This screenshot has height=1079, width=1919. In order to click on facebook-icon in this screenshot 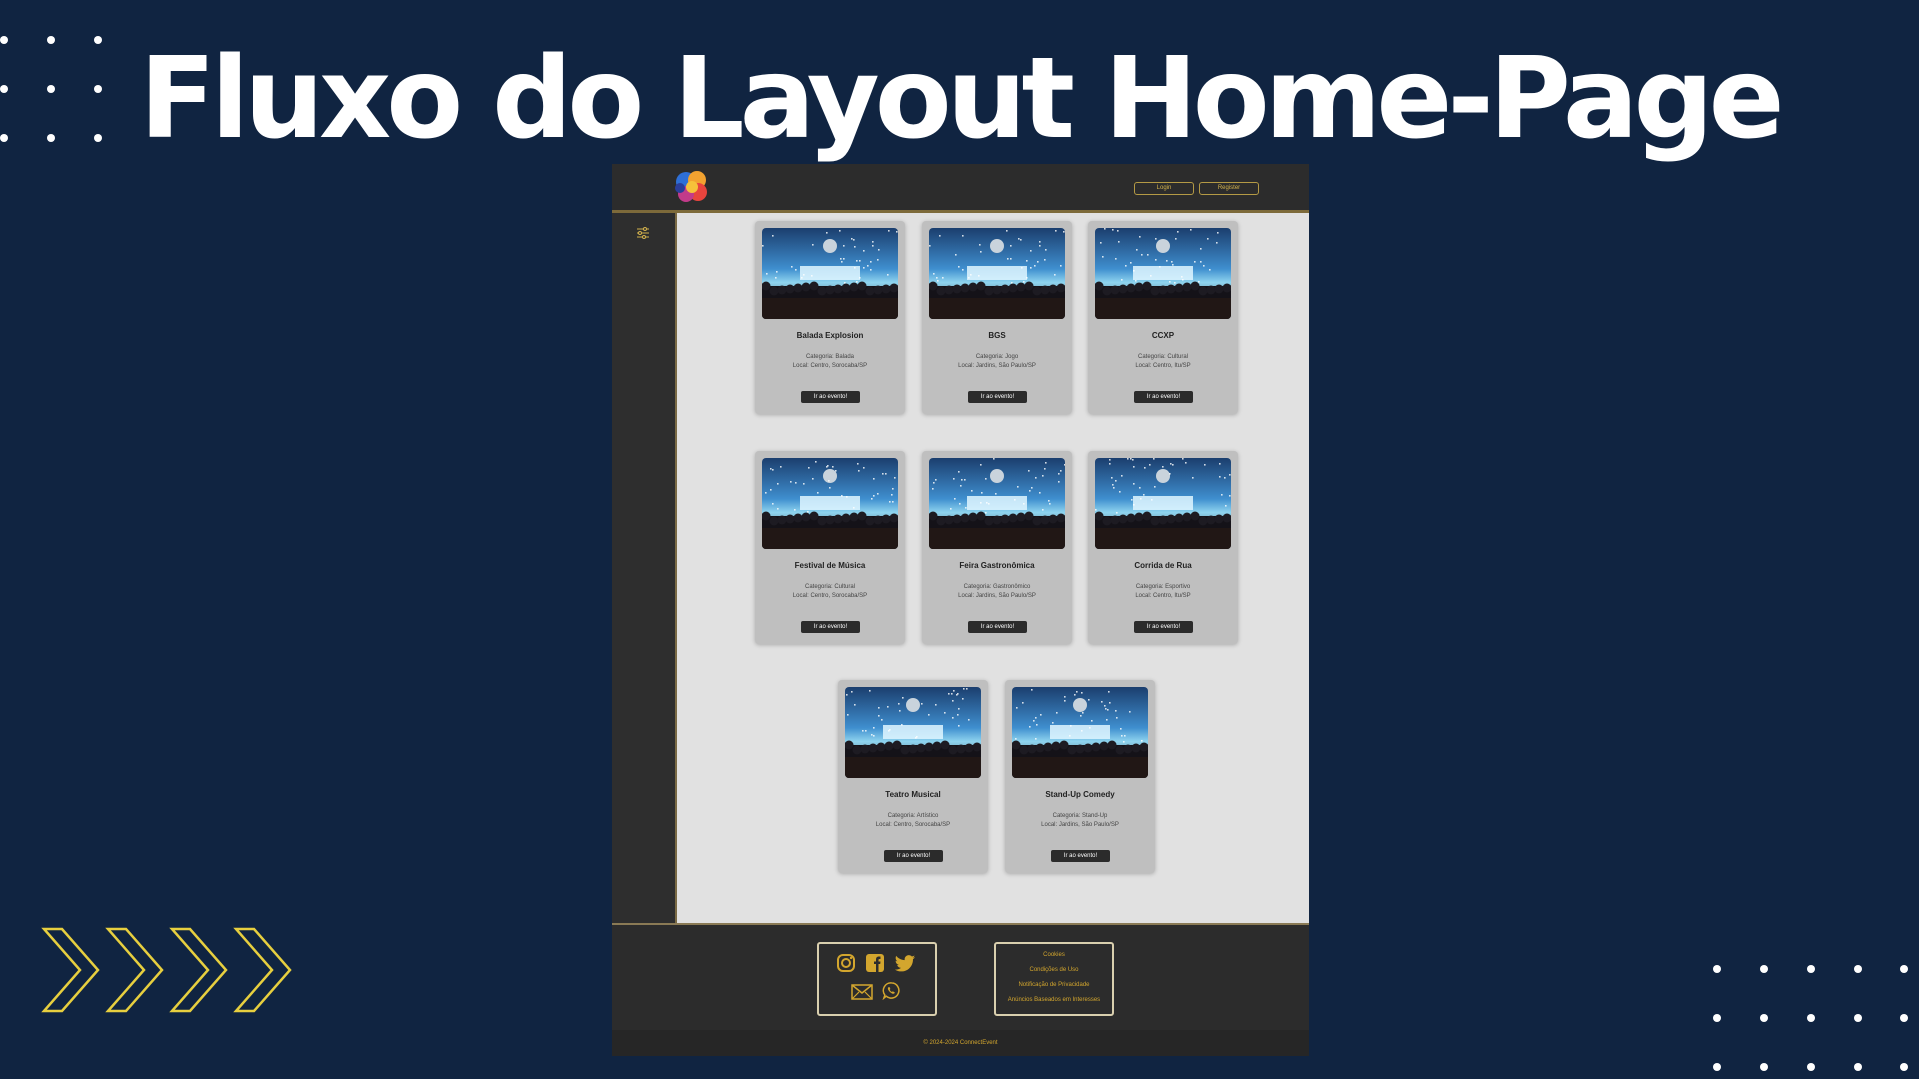, I will do `click(875, 963)`.